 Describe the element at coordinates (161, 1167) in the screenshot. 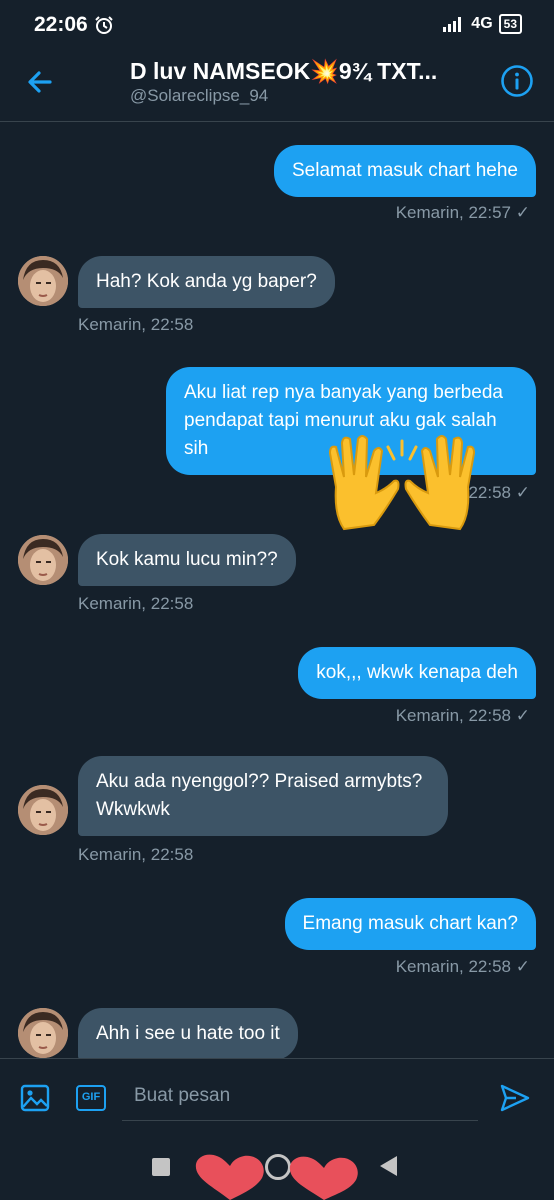

I see `recents-button` at that location.